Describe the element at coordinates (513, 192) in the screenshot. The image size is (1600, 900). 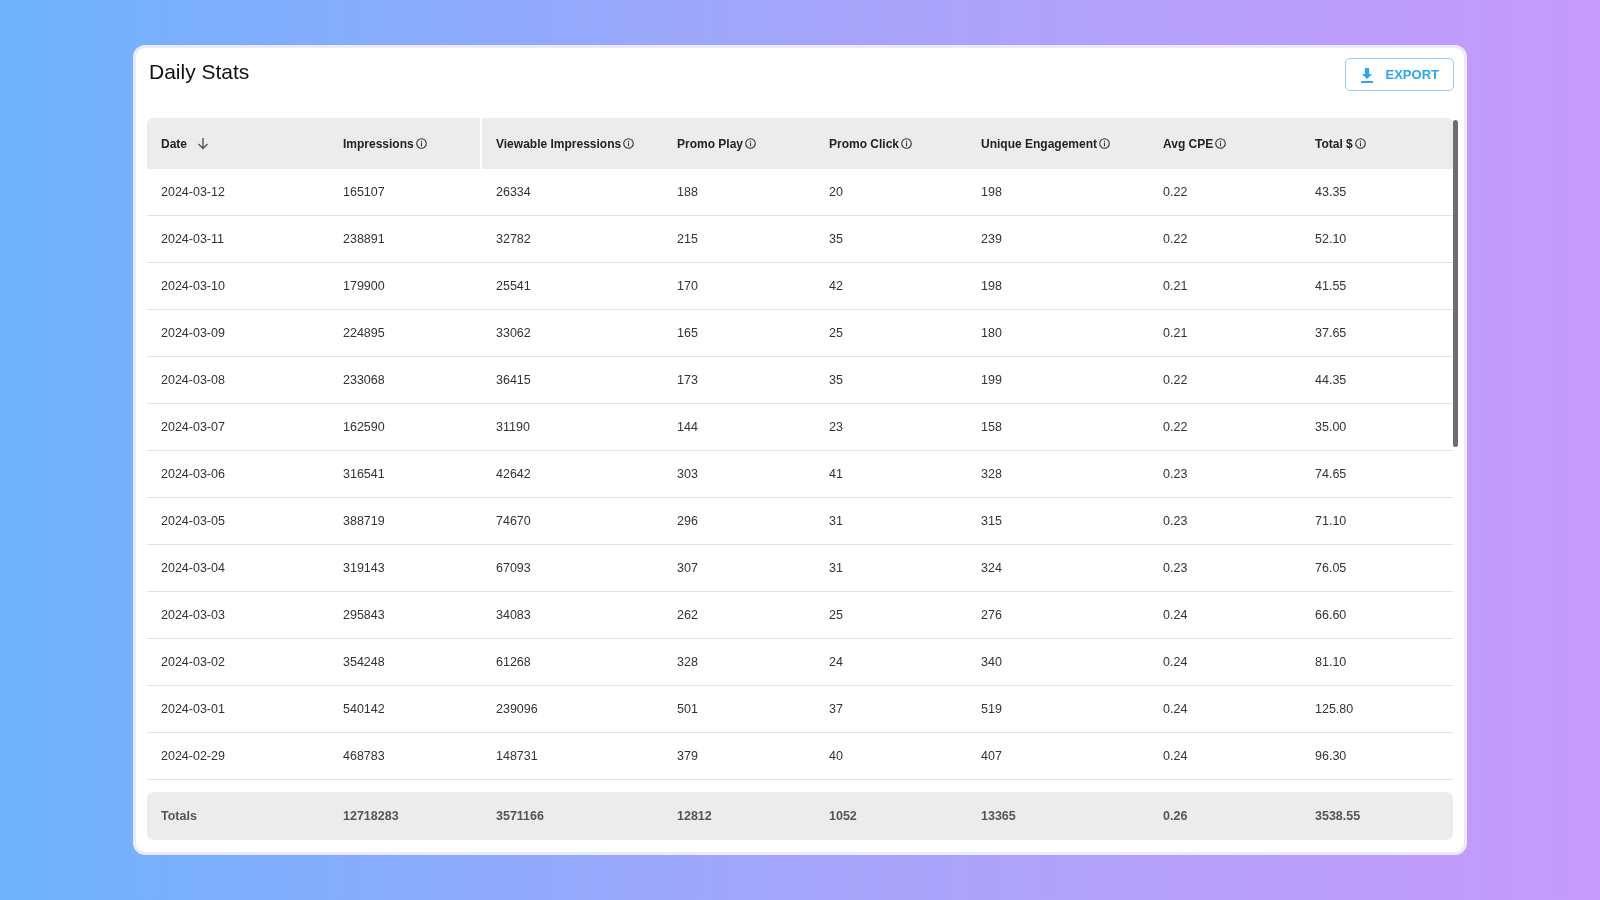
I see `table-cell-text: 26334` at that location.